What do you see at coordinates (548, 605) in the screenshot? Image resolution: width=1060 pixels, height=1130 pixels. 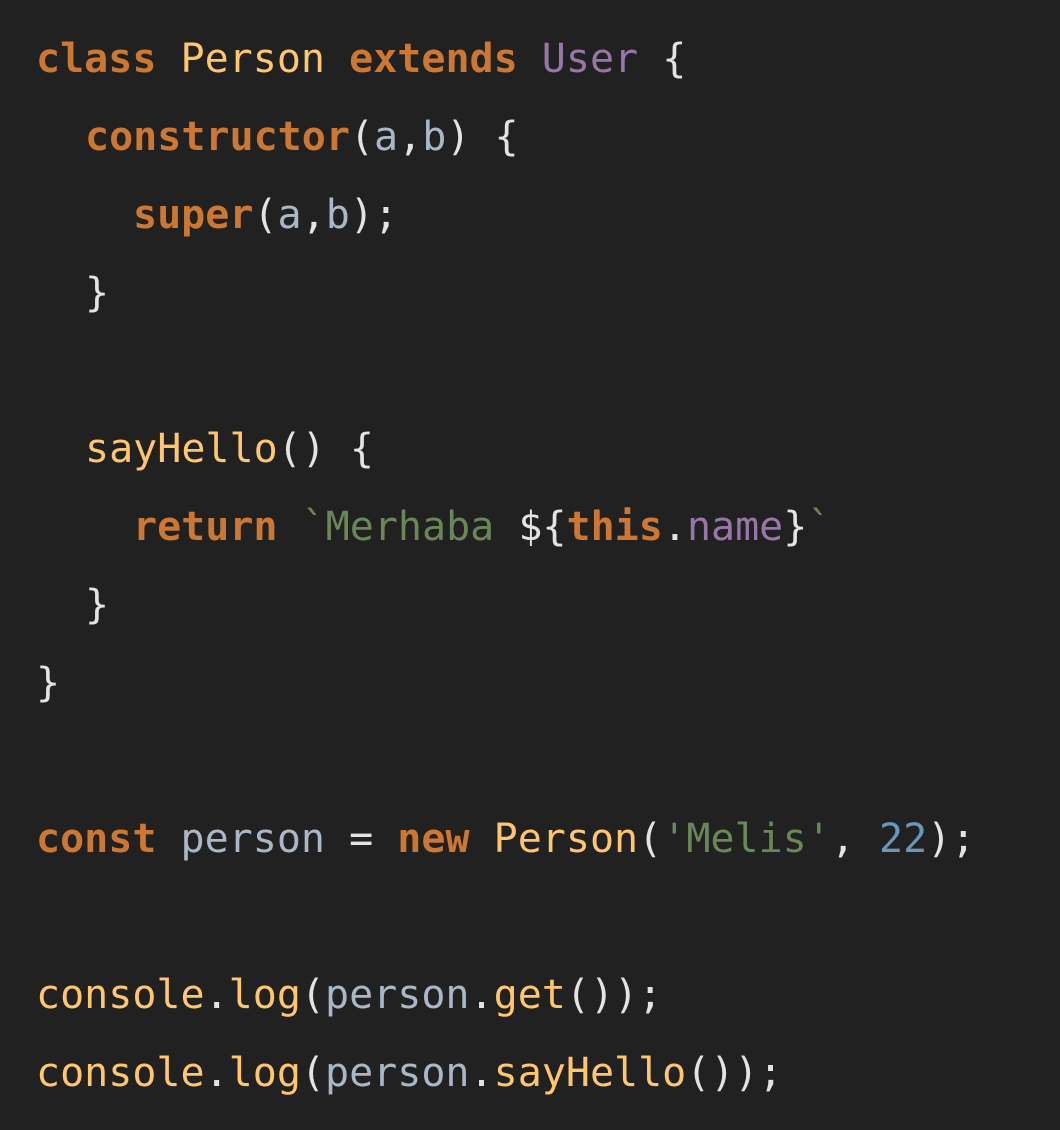 I see `code-line-8: }` at bounding box center [548, 605].